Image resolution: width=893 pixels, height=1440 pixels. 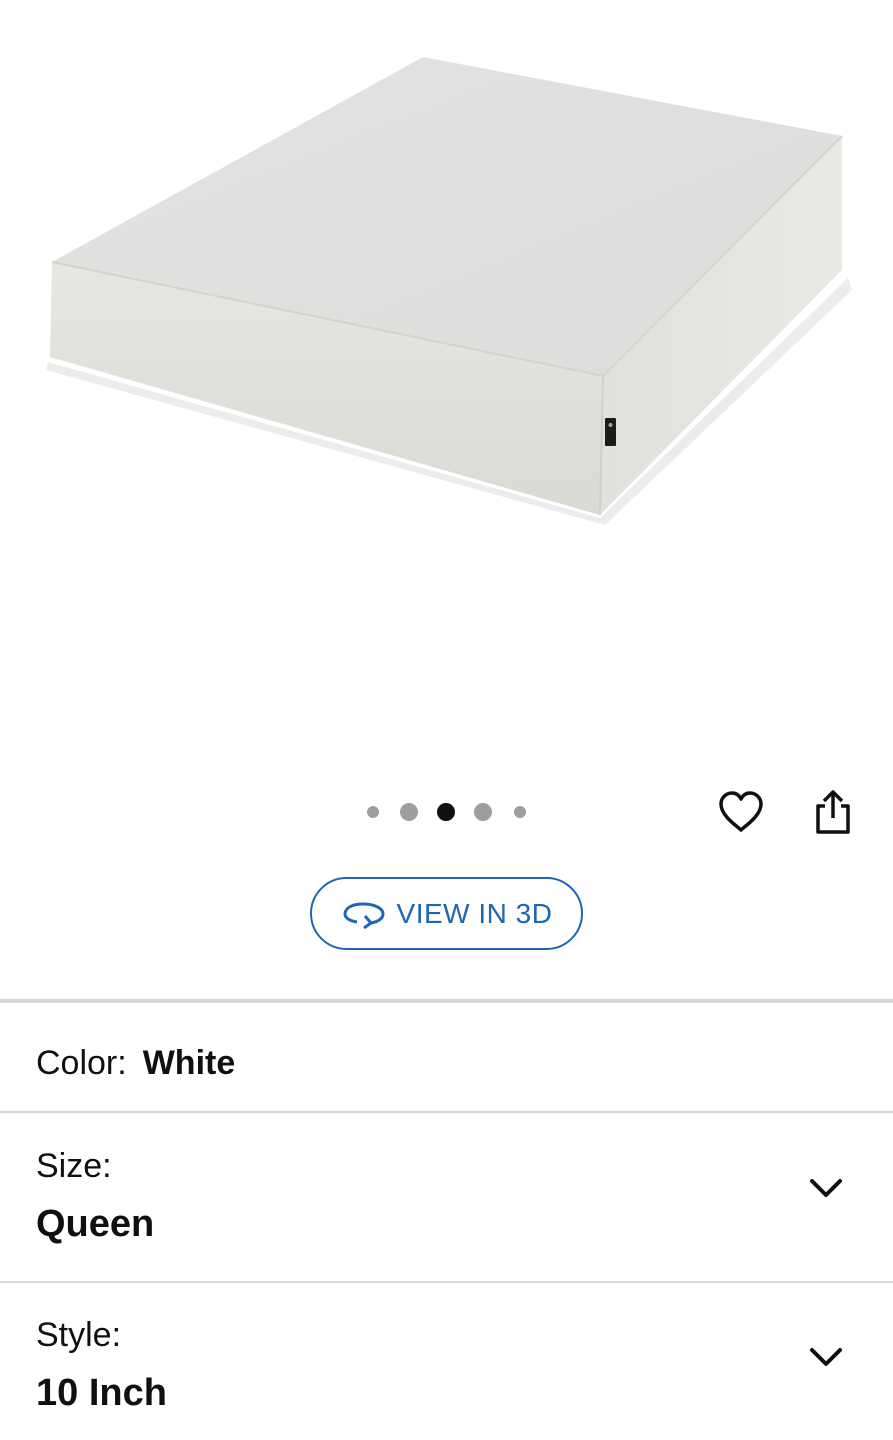 What do you see at coordinates (446, 1001) in the screenshot?
I see `section-divider` at bounding box center [446, 1001].